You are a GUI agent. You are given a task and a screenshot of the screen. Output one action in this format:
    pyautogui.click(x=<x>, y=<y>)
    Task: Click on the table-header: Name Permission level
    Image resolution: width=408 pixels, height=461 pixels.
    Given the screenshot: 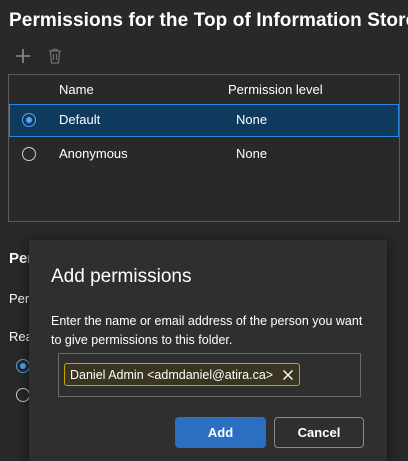 What is the action you would take?
    pyautogui.click(x=204, y=90)
    